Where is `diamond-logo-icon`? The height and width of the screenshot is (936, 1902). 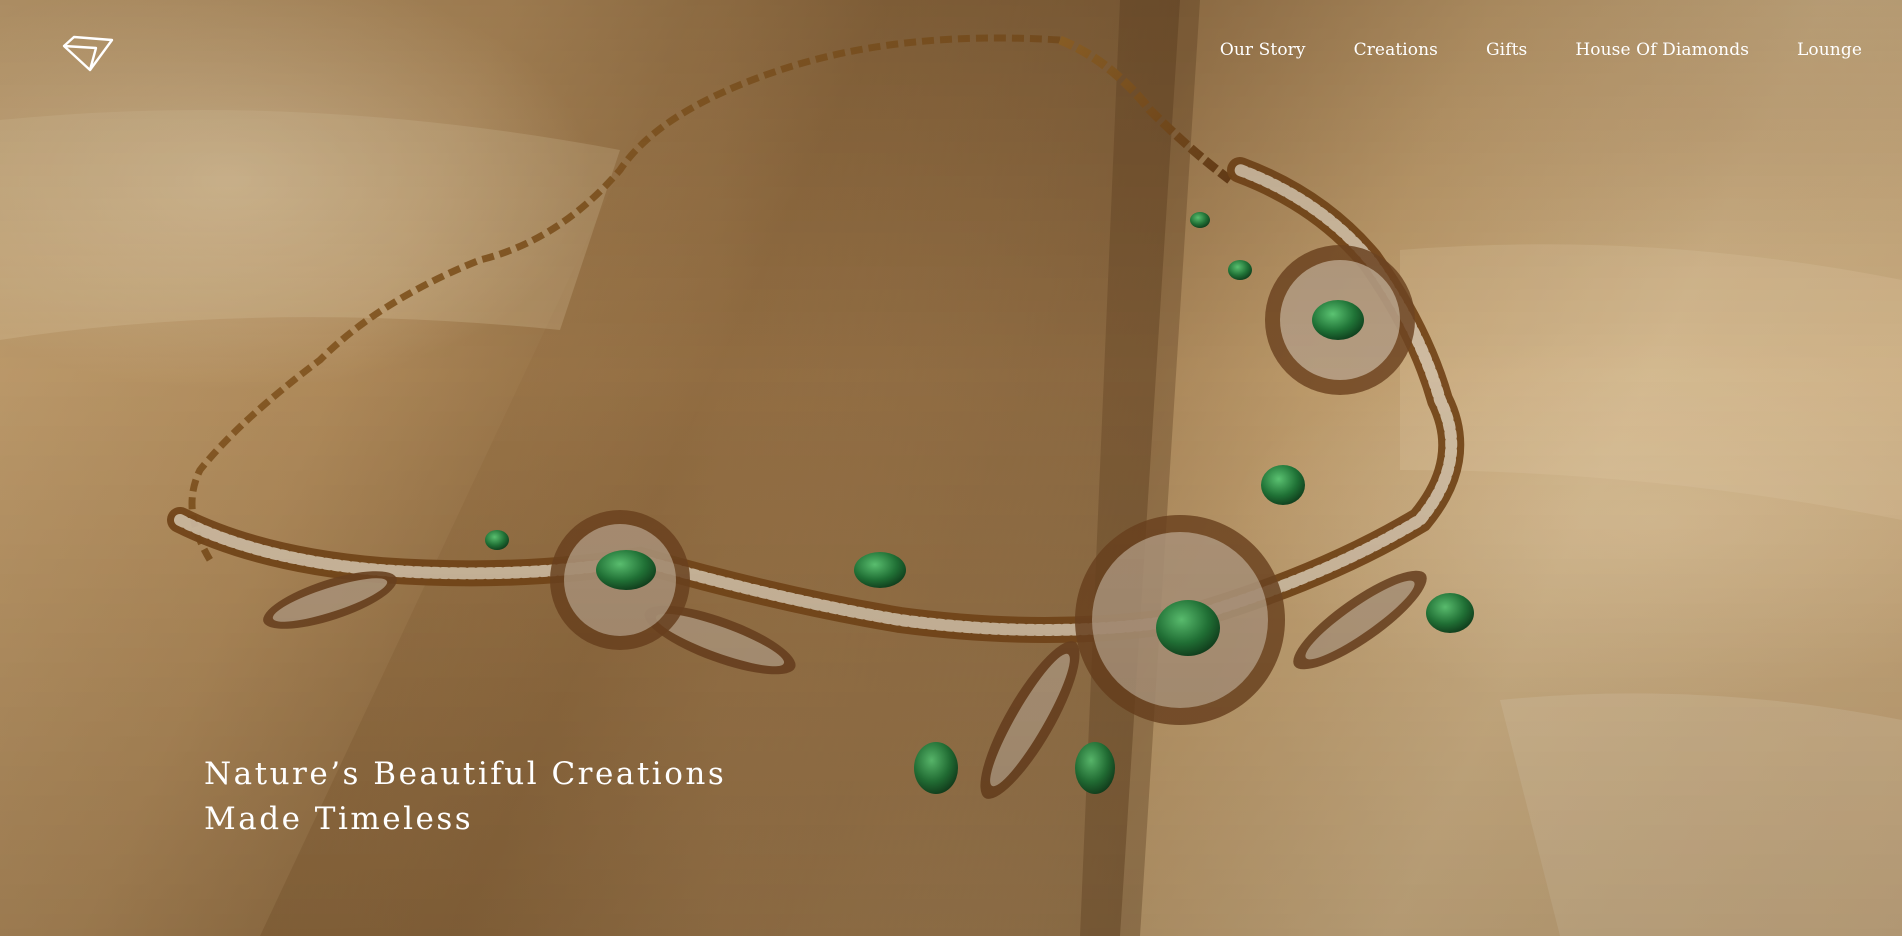 diamond-logo-icon is located at coordinates (88, 54).